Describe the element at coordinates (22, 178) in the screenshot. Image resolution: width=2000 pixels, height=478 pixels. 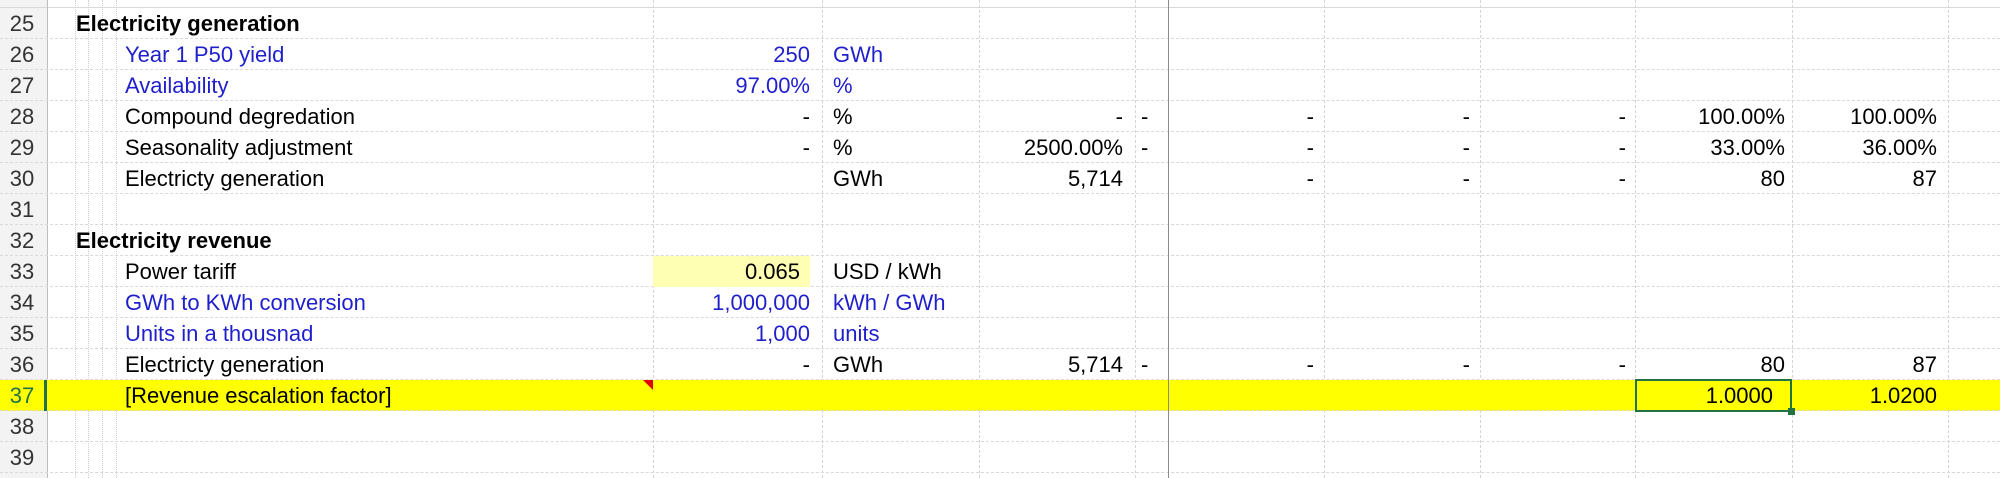
I see `row-number: 30` at that location.